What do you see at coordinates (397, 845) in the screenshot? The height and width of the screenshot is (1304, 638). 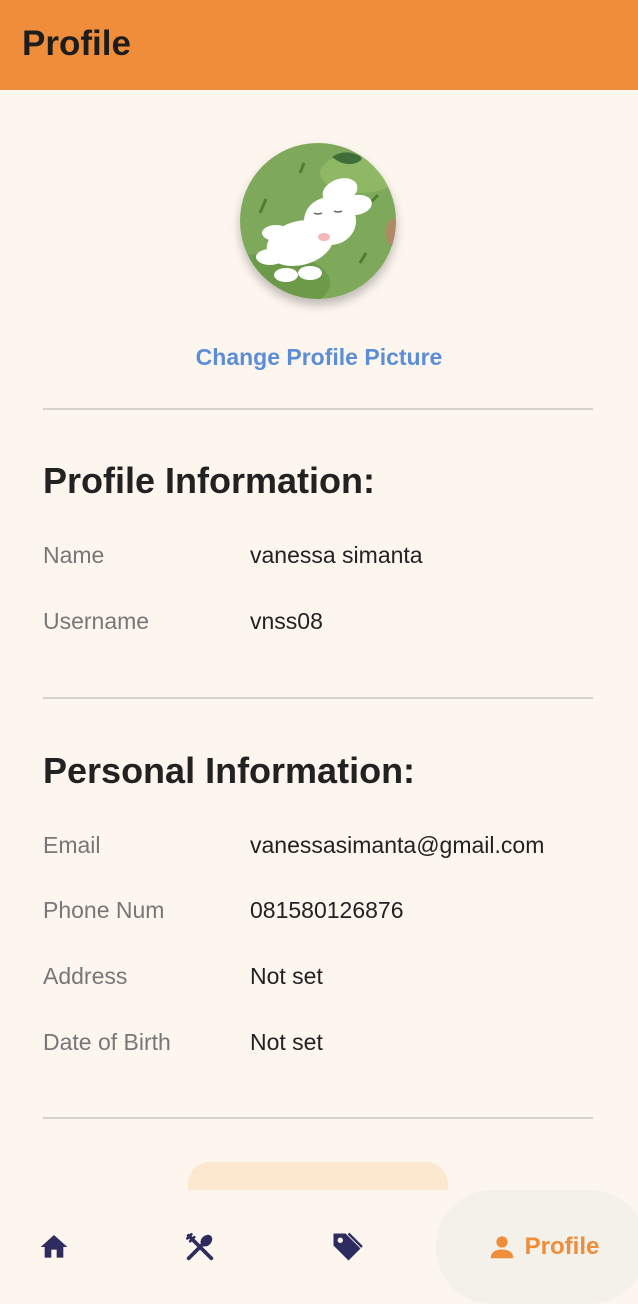 I see `email-value: vanessasimanta@gmail.com` at bounding box center [397, 845].